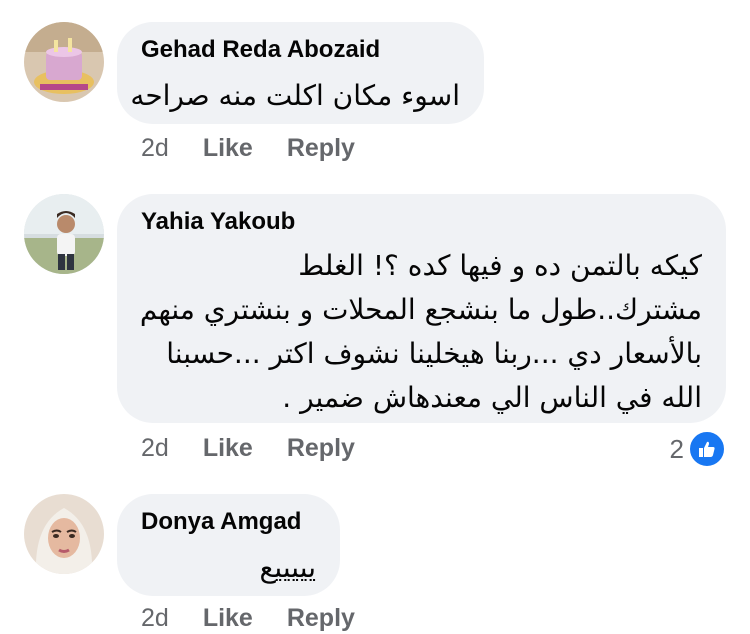  What do you see at coordinates (265, 618) in the screenshot?
I see `comment-actions: 2d Like Reply` at bounding box center [265, 618].